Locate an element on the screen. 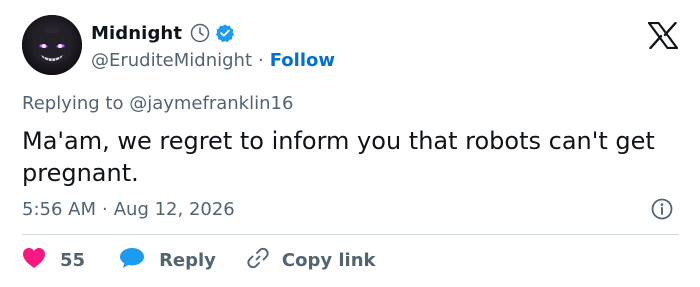  heart-icon is located at coordinates (34, 260).